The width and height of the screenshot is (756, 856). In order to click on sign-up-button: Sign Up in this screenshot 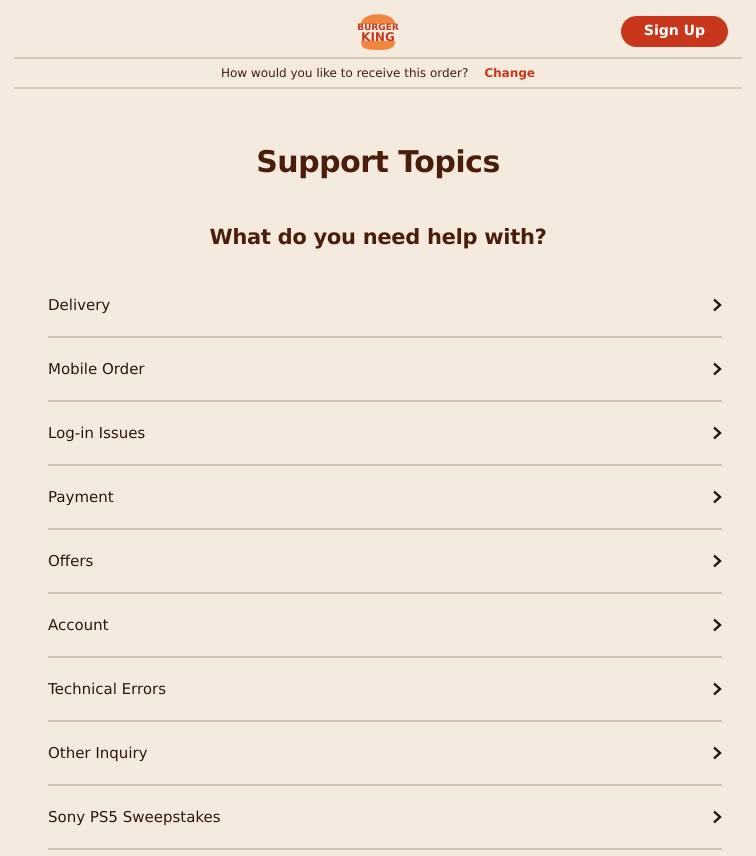, I will do `click(674, 31)`.